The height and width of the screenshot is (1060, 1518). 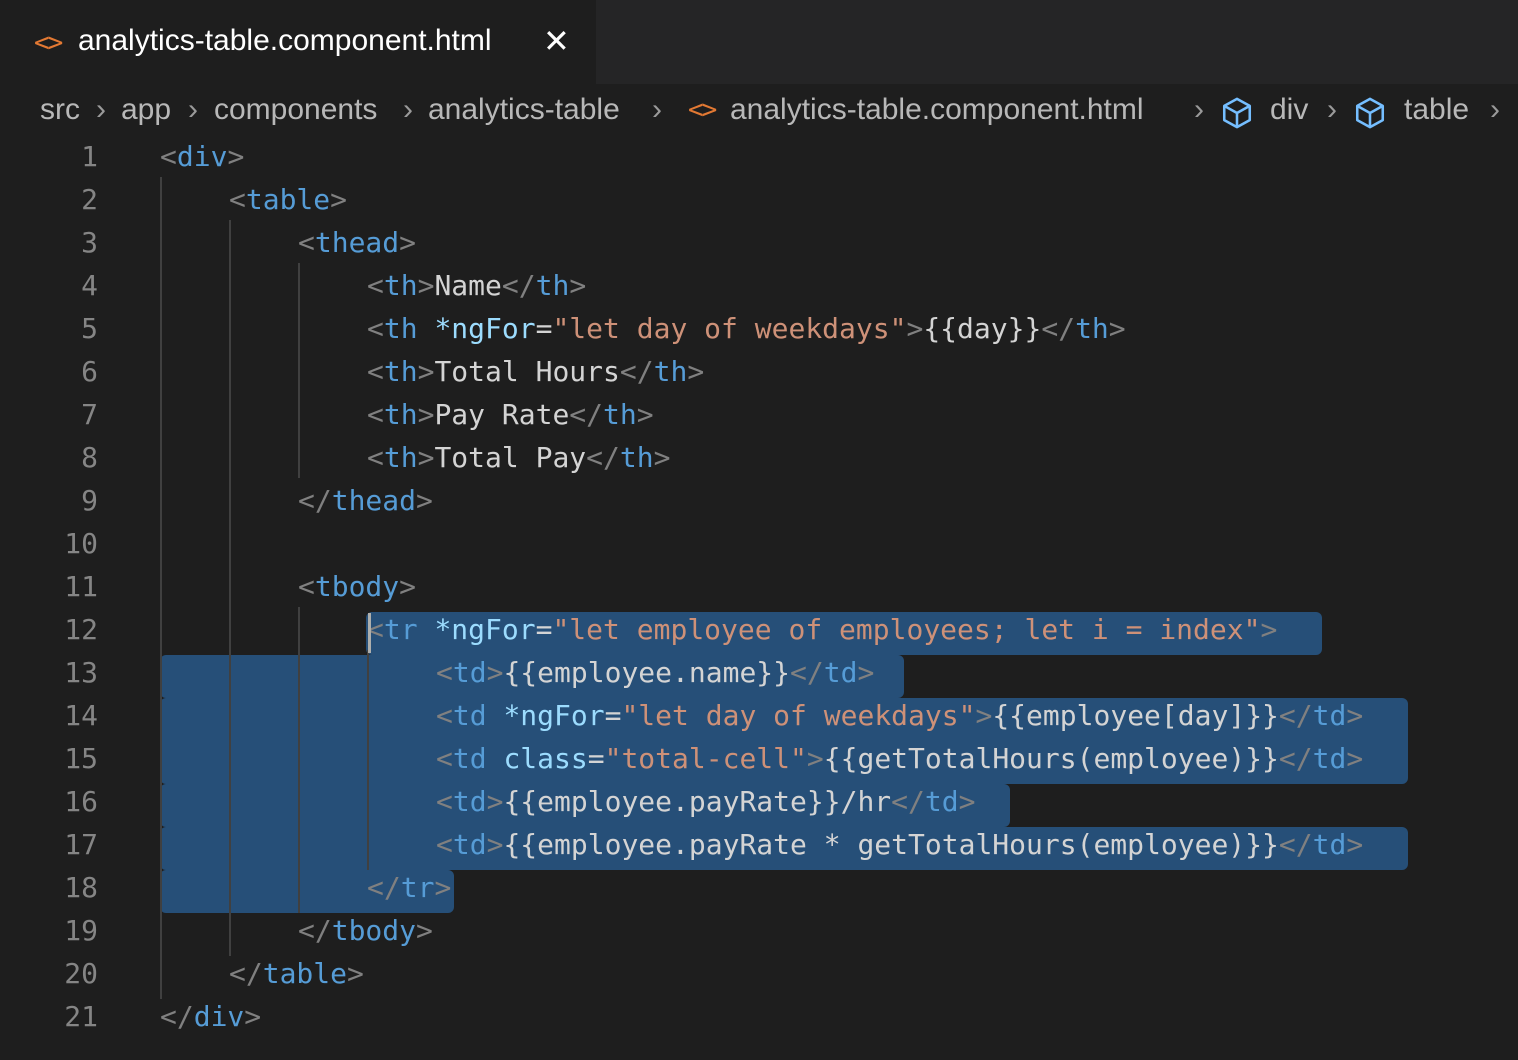 I want to click on code-text: <th>Total Hours</th>, so click(x=535, y=371).